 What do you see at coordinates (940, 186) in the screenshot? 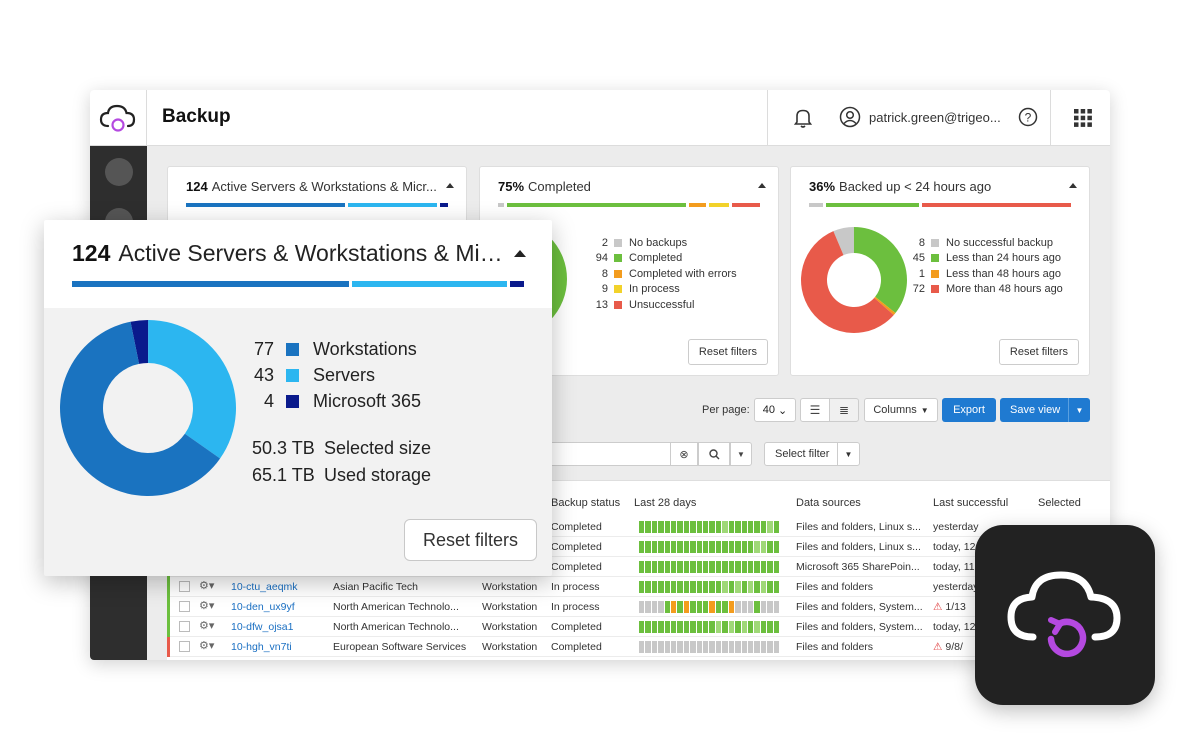
I see `widget-title: 36% Backed up < 24 hours ago` at bounding box center [940, 186].